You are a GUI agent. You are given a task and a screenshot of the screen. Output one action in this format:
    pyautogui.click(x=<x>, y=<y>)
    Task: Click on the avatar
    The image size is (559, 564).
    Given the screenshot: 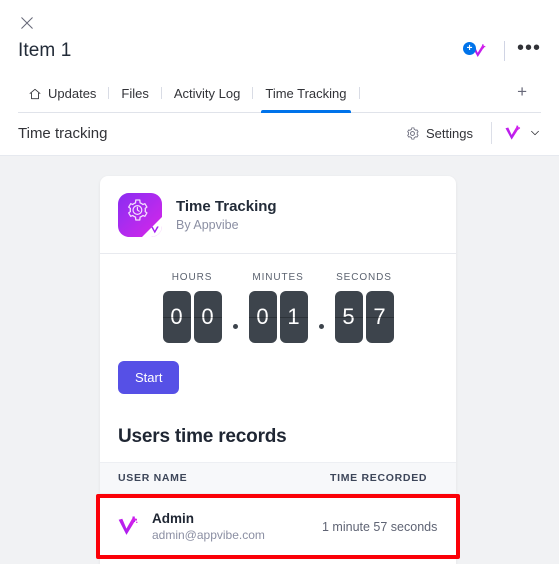 What is the action you would take?
    pyautogui.click(x=127, y=527)
    